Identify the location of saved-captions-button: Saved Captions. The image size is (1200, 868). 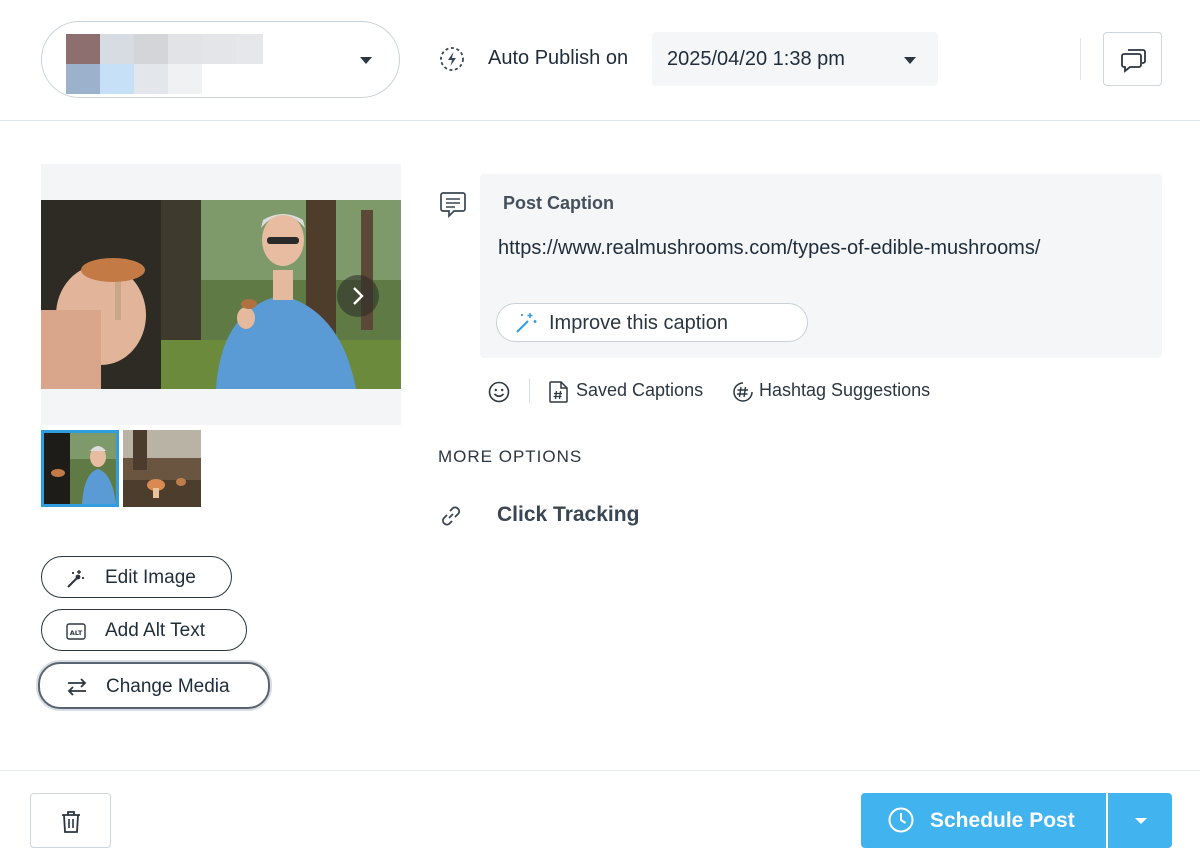
(633, 391).